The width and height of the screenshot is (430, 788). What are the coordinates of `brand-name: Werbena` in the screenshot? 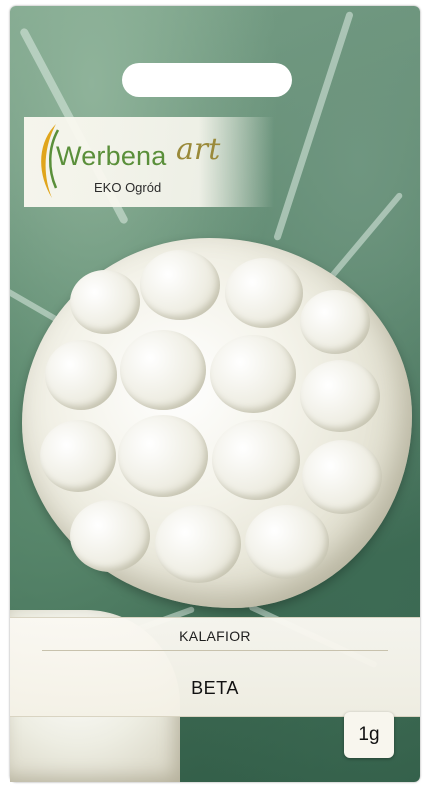 It's located at (111, 156).